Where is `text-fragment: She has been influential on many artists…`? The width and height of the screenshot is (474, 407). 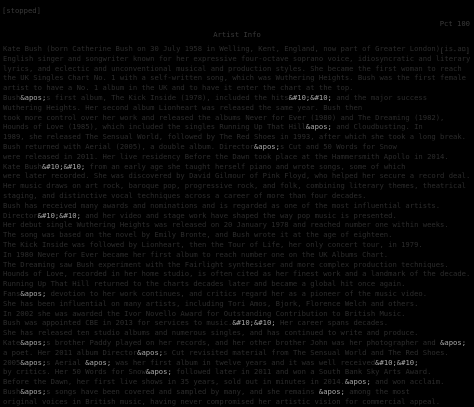 text-fragment: She has been influential on many artists… is located at coordinates (211, 303).